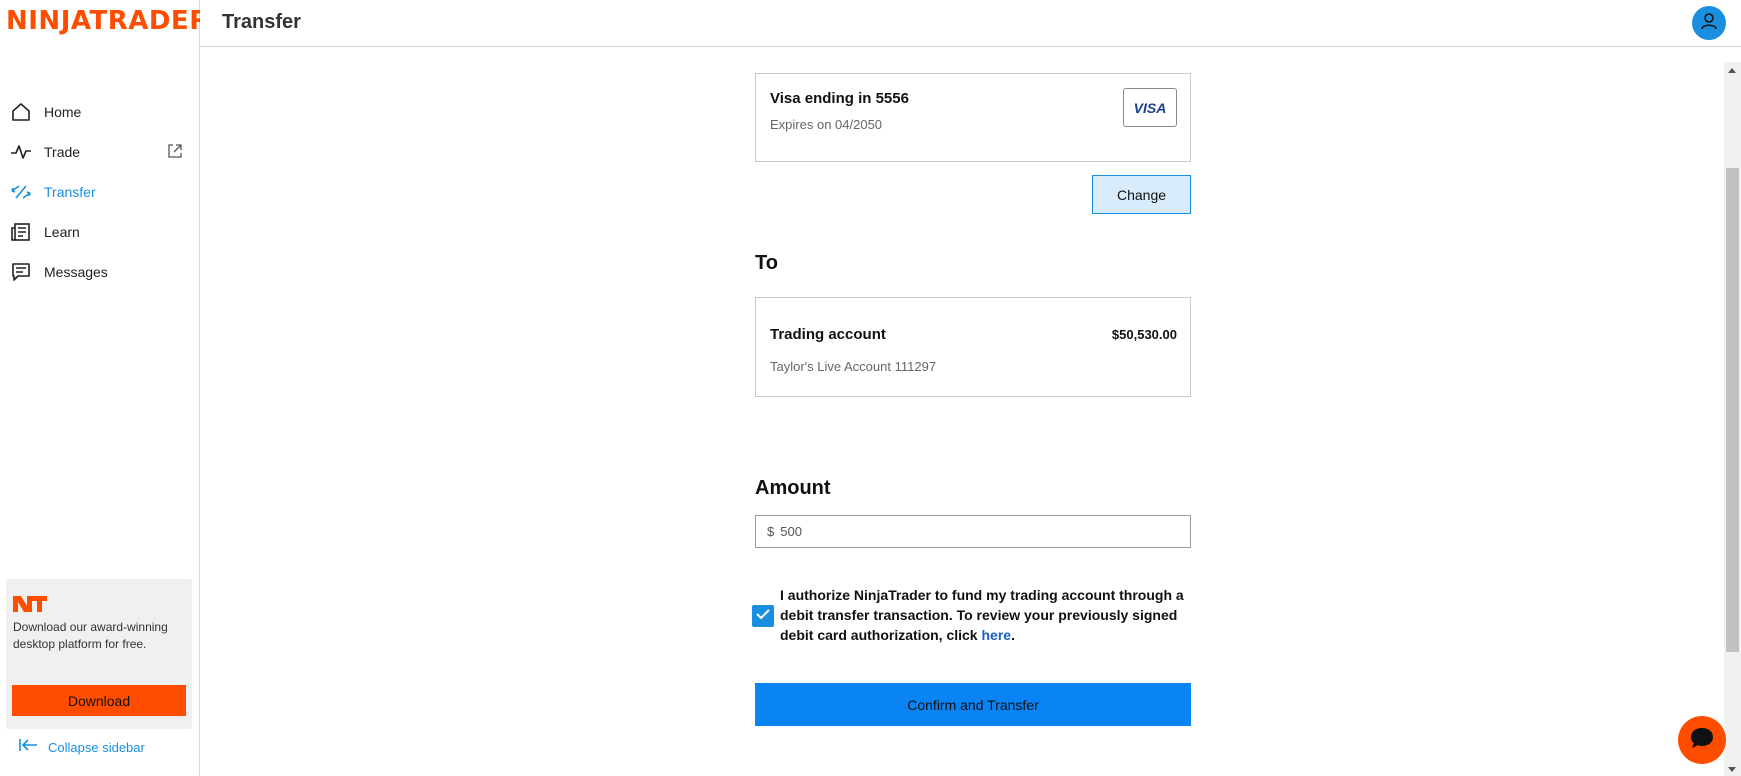  I want to click on authorization-checkbox, so click(763, 616).